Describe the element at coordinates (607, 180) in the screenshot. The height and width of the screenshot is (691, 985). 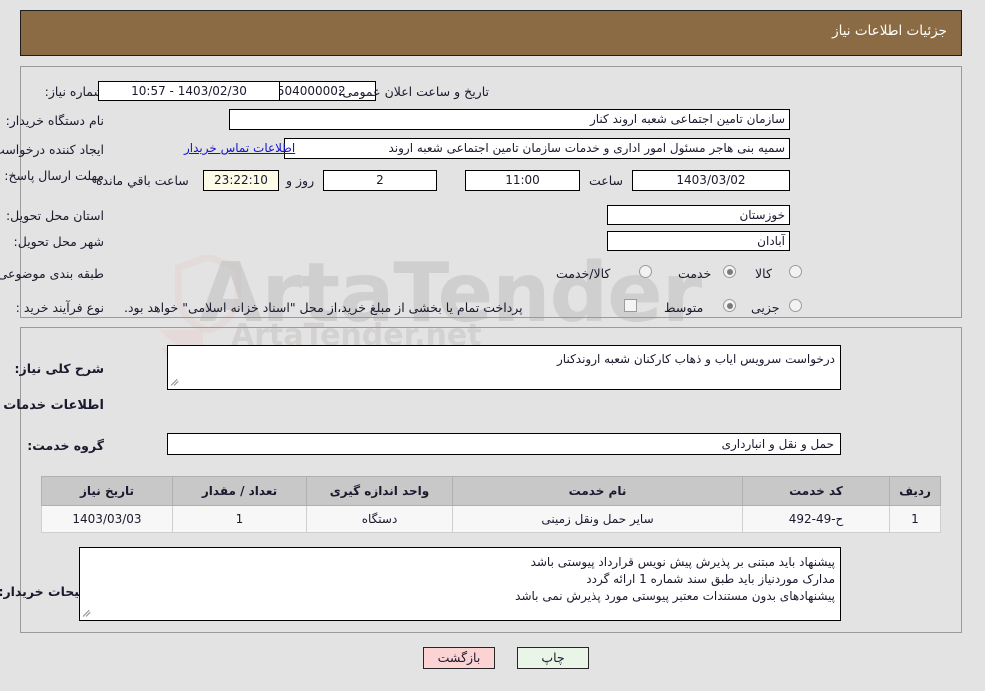
I see `deadline-hour-label: ساعت` at that location.